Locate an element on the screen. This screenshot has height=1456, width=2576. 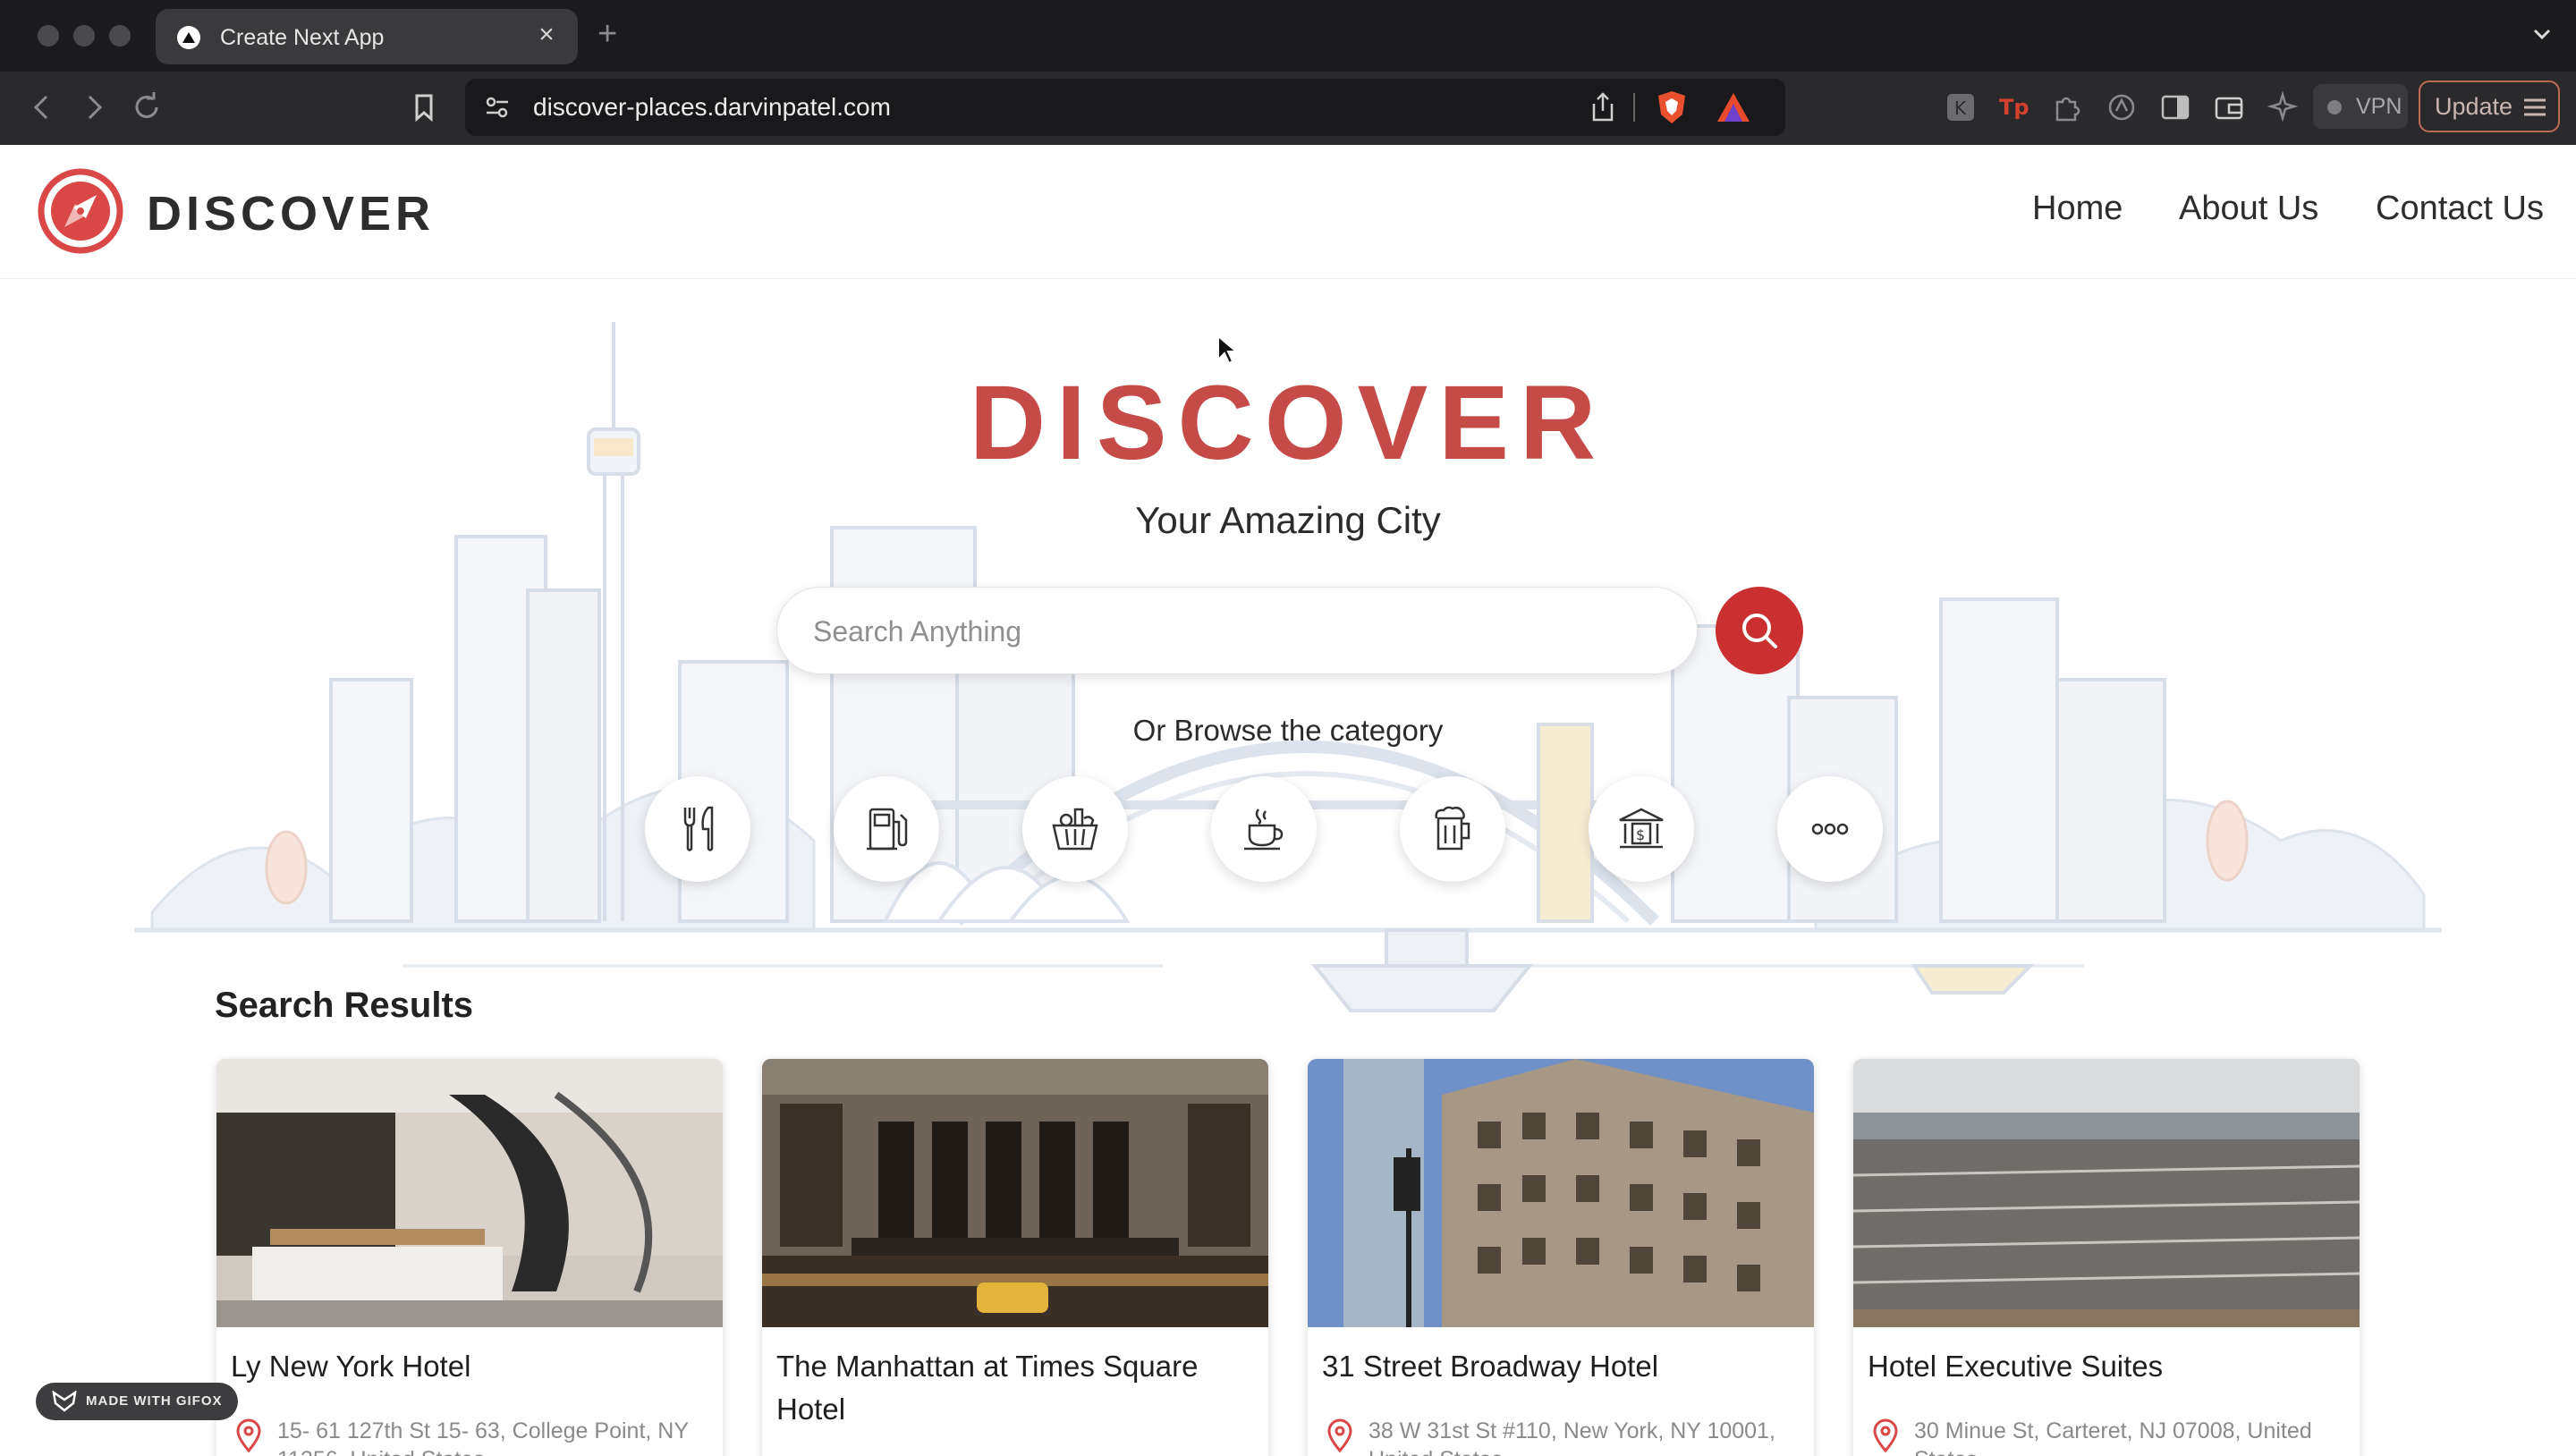
result-title: Ly New York Hotel is located at coordinates (468, 1366).